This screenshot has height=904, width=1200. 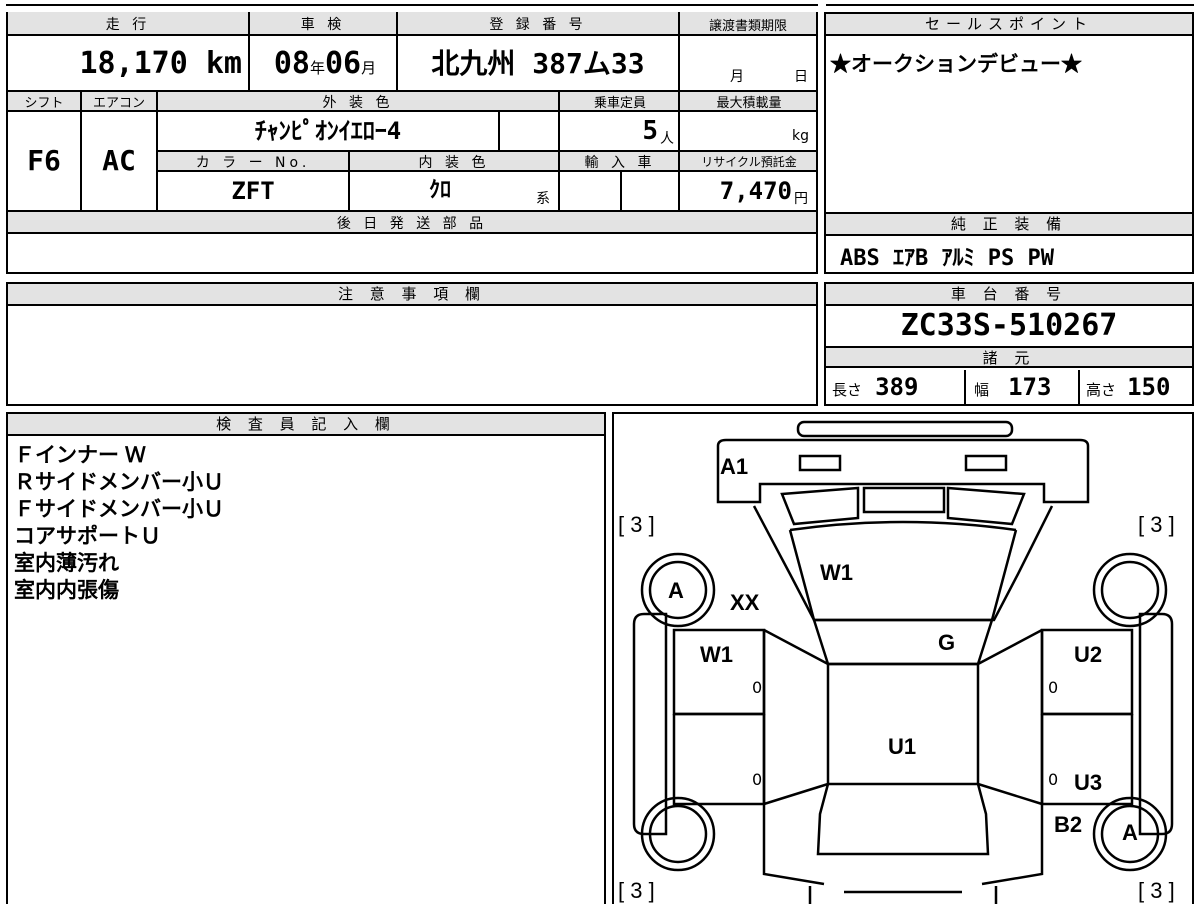 I want to click on inspection-year: 08, so click(x=291, y=63).